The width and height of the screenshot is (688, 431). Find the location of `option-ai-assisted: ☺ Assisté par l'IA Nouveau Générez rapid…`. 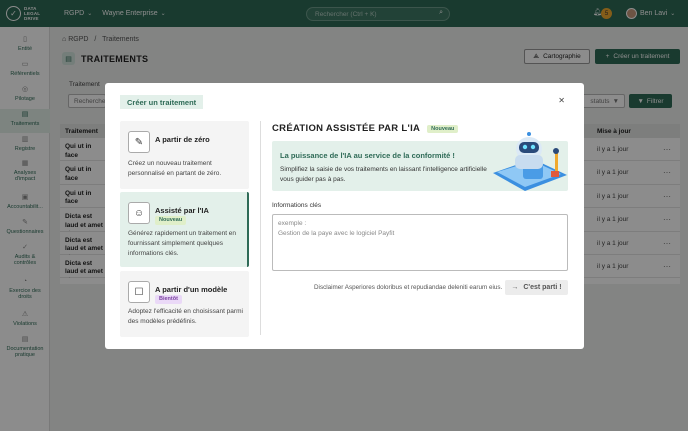

option-ai-assisted: ☺ Assisté par l'IA Nouveau Générez rapid… is located at coordinates (184, 229).